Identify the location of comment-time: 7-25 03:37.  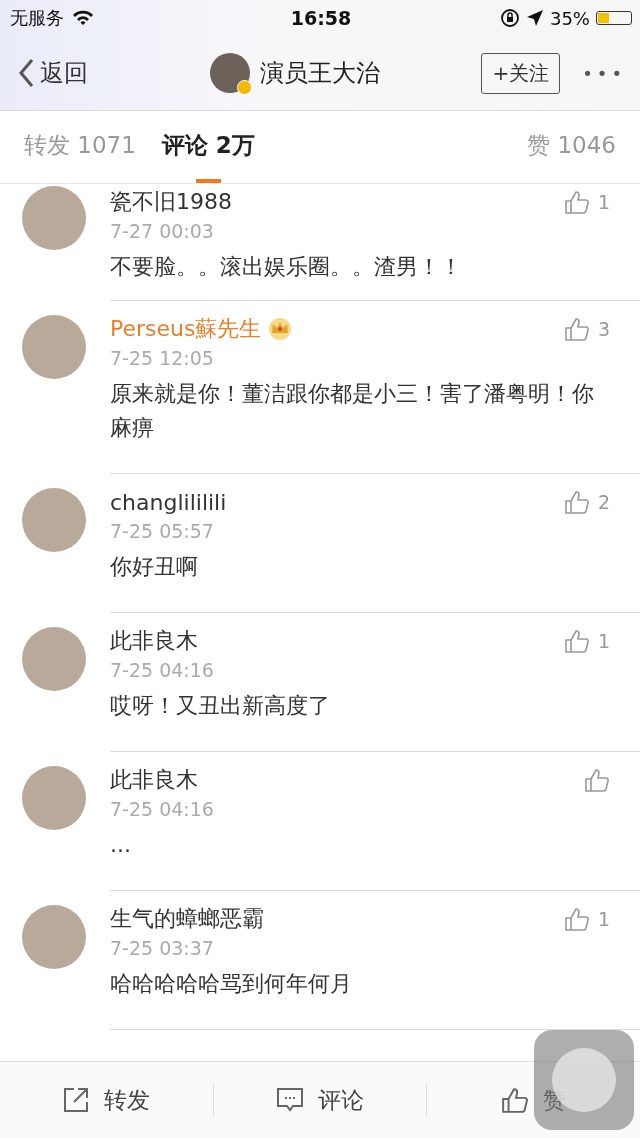
(162, 948).